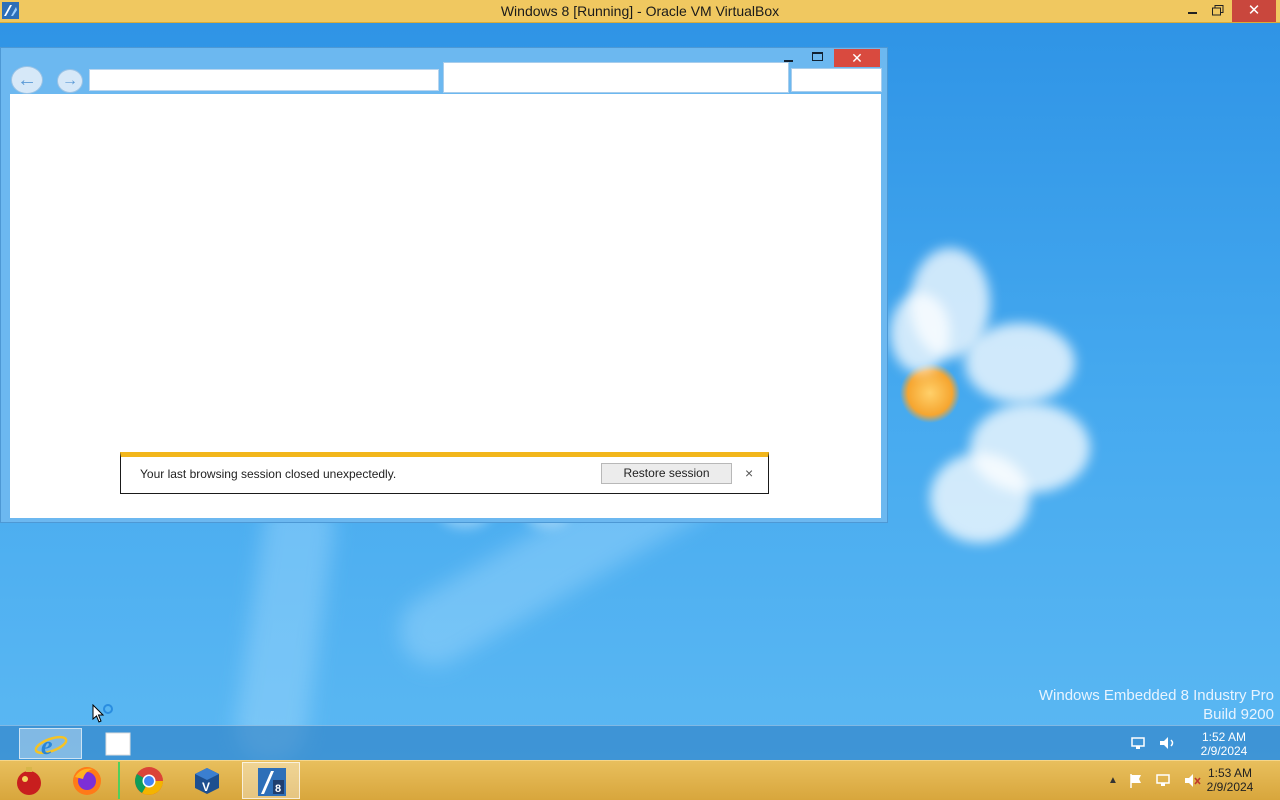 This screenshot has width=1280, height=800. What do you see at coordinates (789, 57) in the screenshot?
I see `ie-minimize-button` at bounding box center [789, 57].